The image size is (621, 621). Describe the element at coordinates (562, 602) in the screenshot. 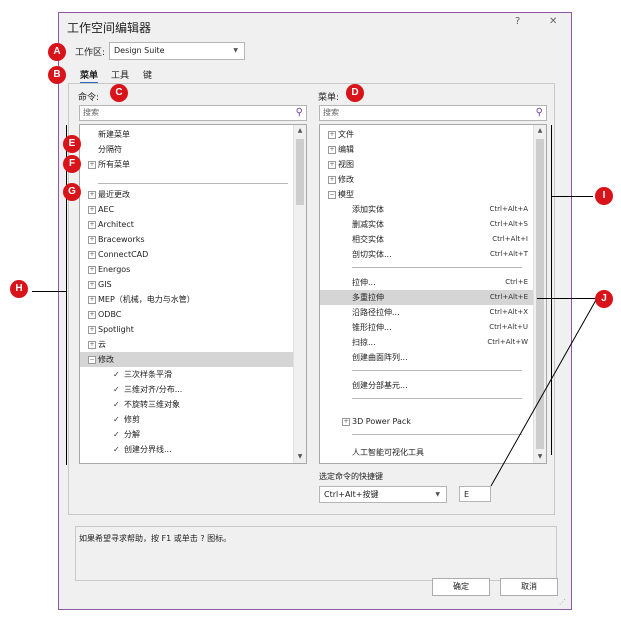

I see `resize-grip-icon: ⋰` at that location.